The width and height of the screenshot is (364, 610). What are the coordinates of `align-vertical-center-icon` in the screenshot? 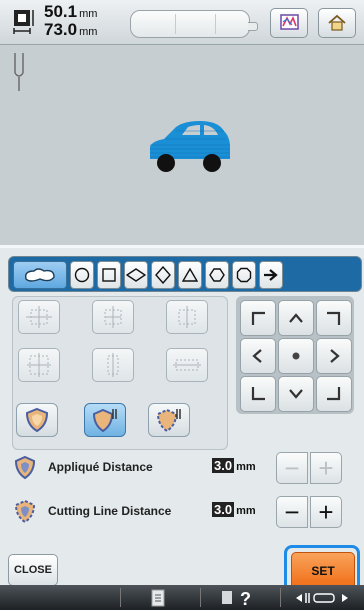 It's located at (113, 317).